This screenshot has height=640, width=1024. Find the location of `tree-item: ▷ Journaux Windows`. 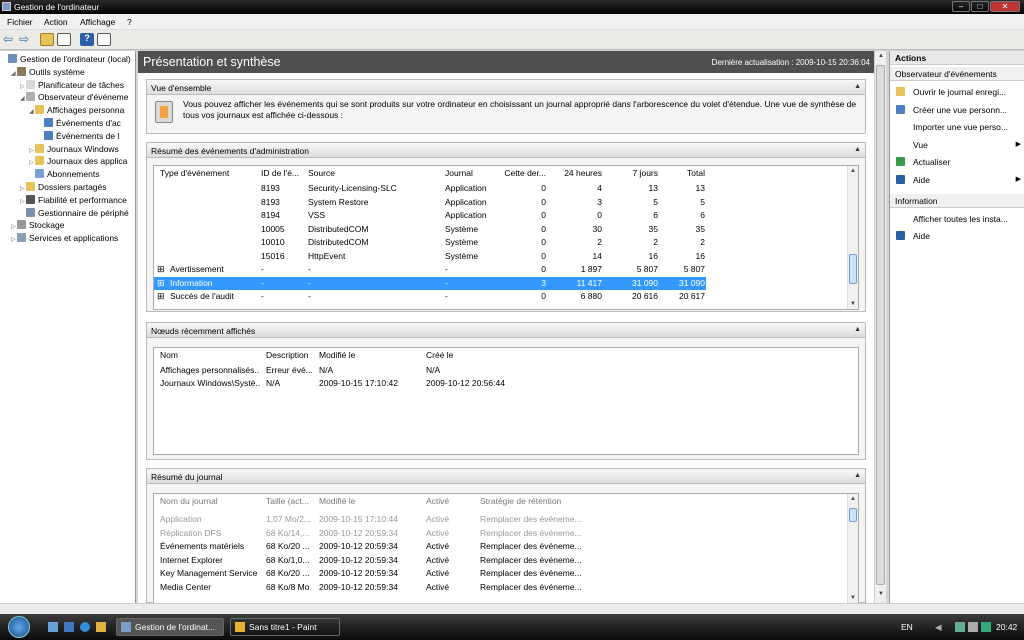

tree-item: ▷ Journaux Windows is located at coordinates (74, 149).